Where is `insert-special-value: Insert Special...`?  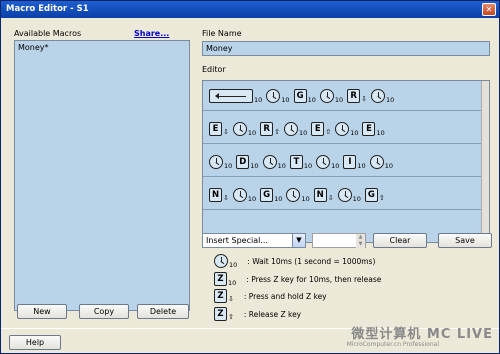
insert-special-value: Insert Special... is located at coordinates (237, 240).